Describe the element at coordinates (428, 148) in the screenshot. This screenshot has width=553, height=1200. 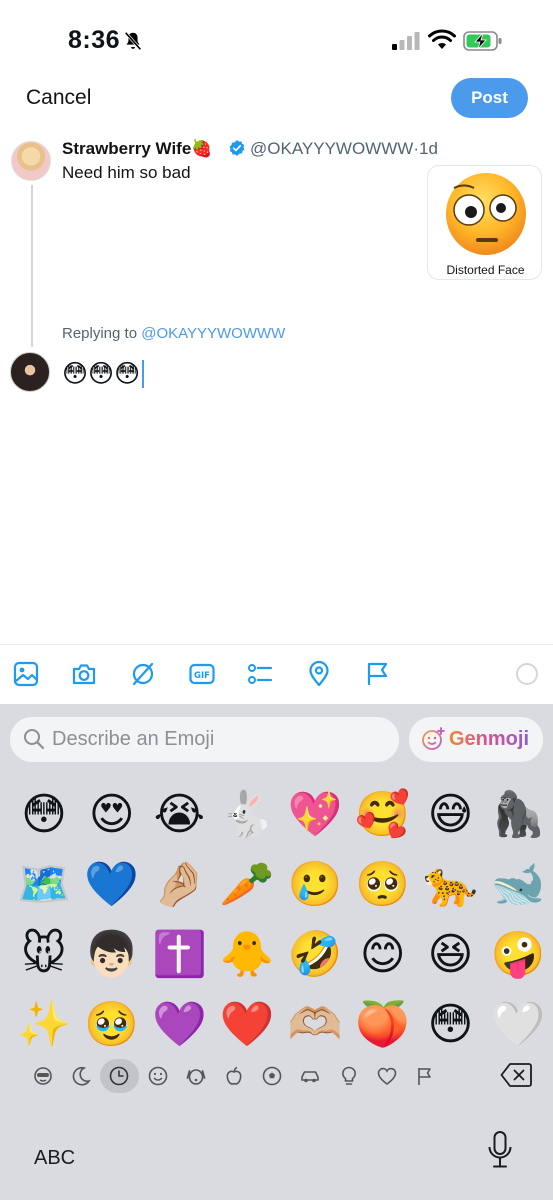
I see `quoted-age: 1d` at that location.